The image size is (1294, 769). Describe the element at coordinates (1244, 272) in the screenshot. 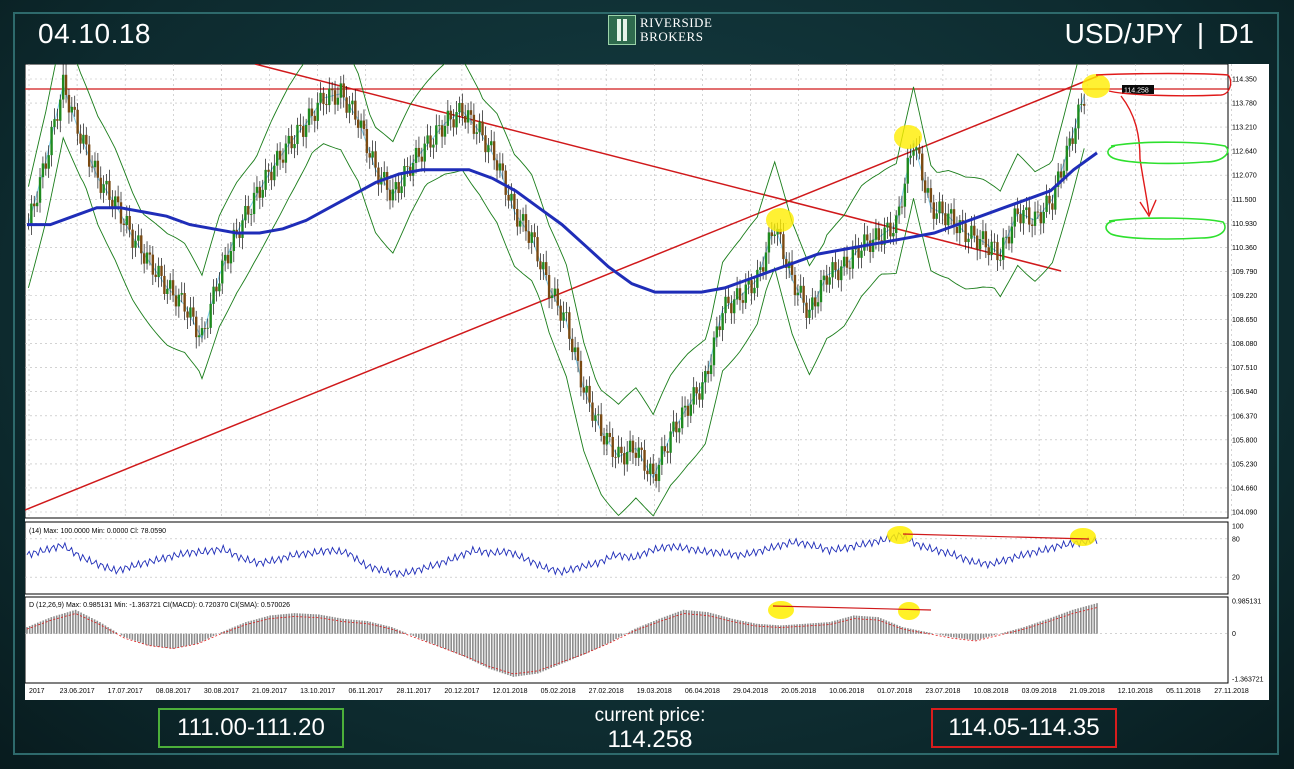

I see `price-tick-label: 109.790` at that location.